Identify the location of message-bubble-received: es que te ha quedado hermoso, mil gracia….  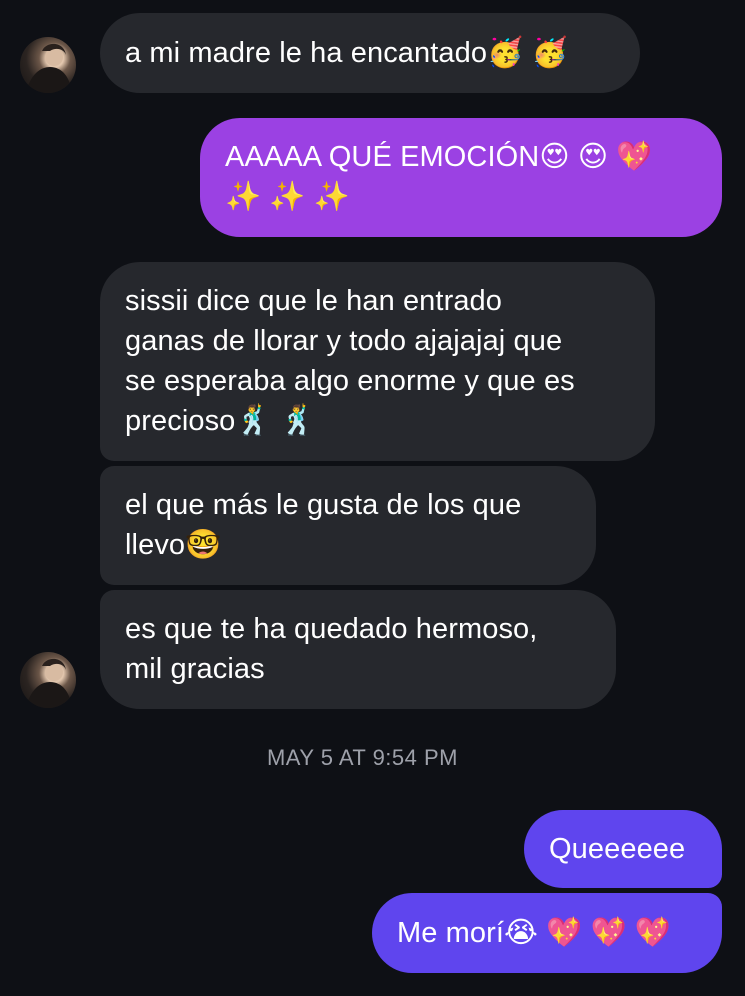
(358, 649).